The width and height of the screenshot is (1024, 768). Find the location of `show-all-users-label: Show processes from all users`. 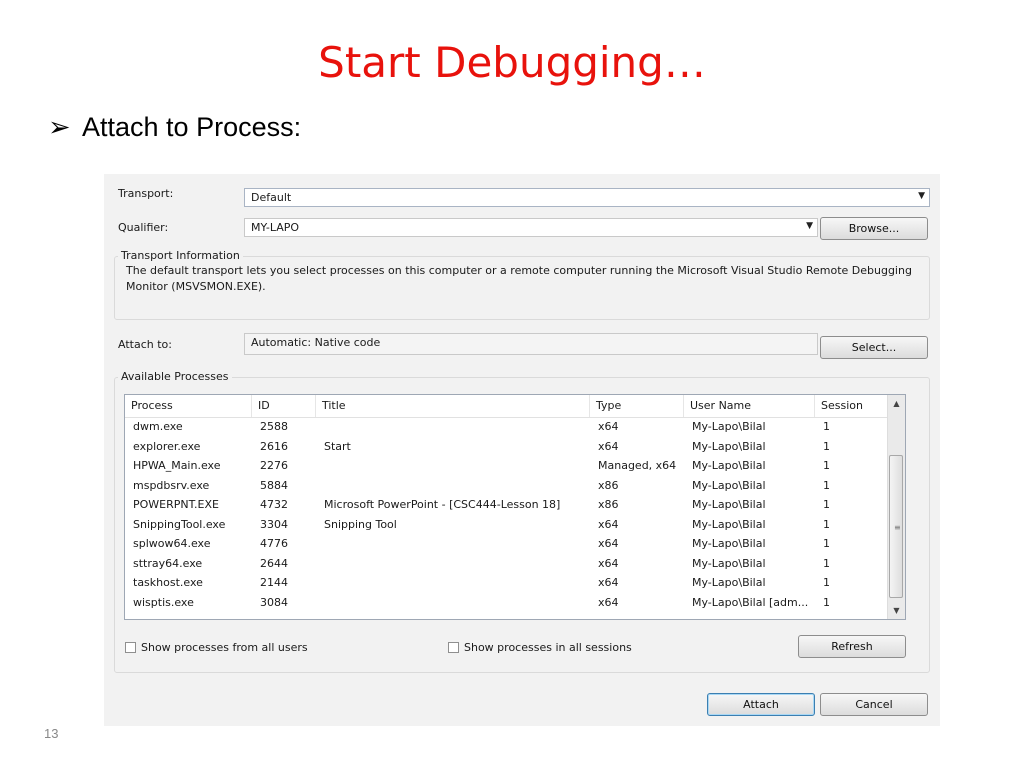

show-all-users-label: Show processes from all users is located at coordinates (224, 647).